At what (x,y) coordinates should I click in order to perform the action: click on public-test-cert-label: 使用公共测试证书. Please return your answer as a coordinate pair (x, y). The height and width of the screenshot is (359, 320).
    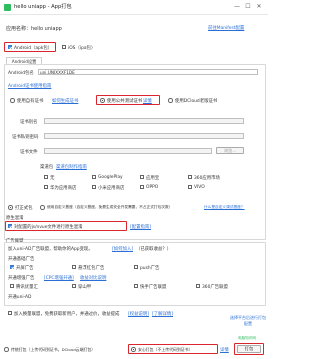
    Looking at the image, I should click on (125, 101).